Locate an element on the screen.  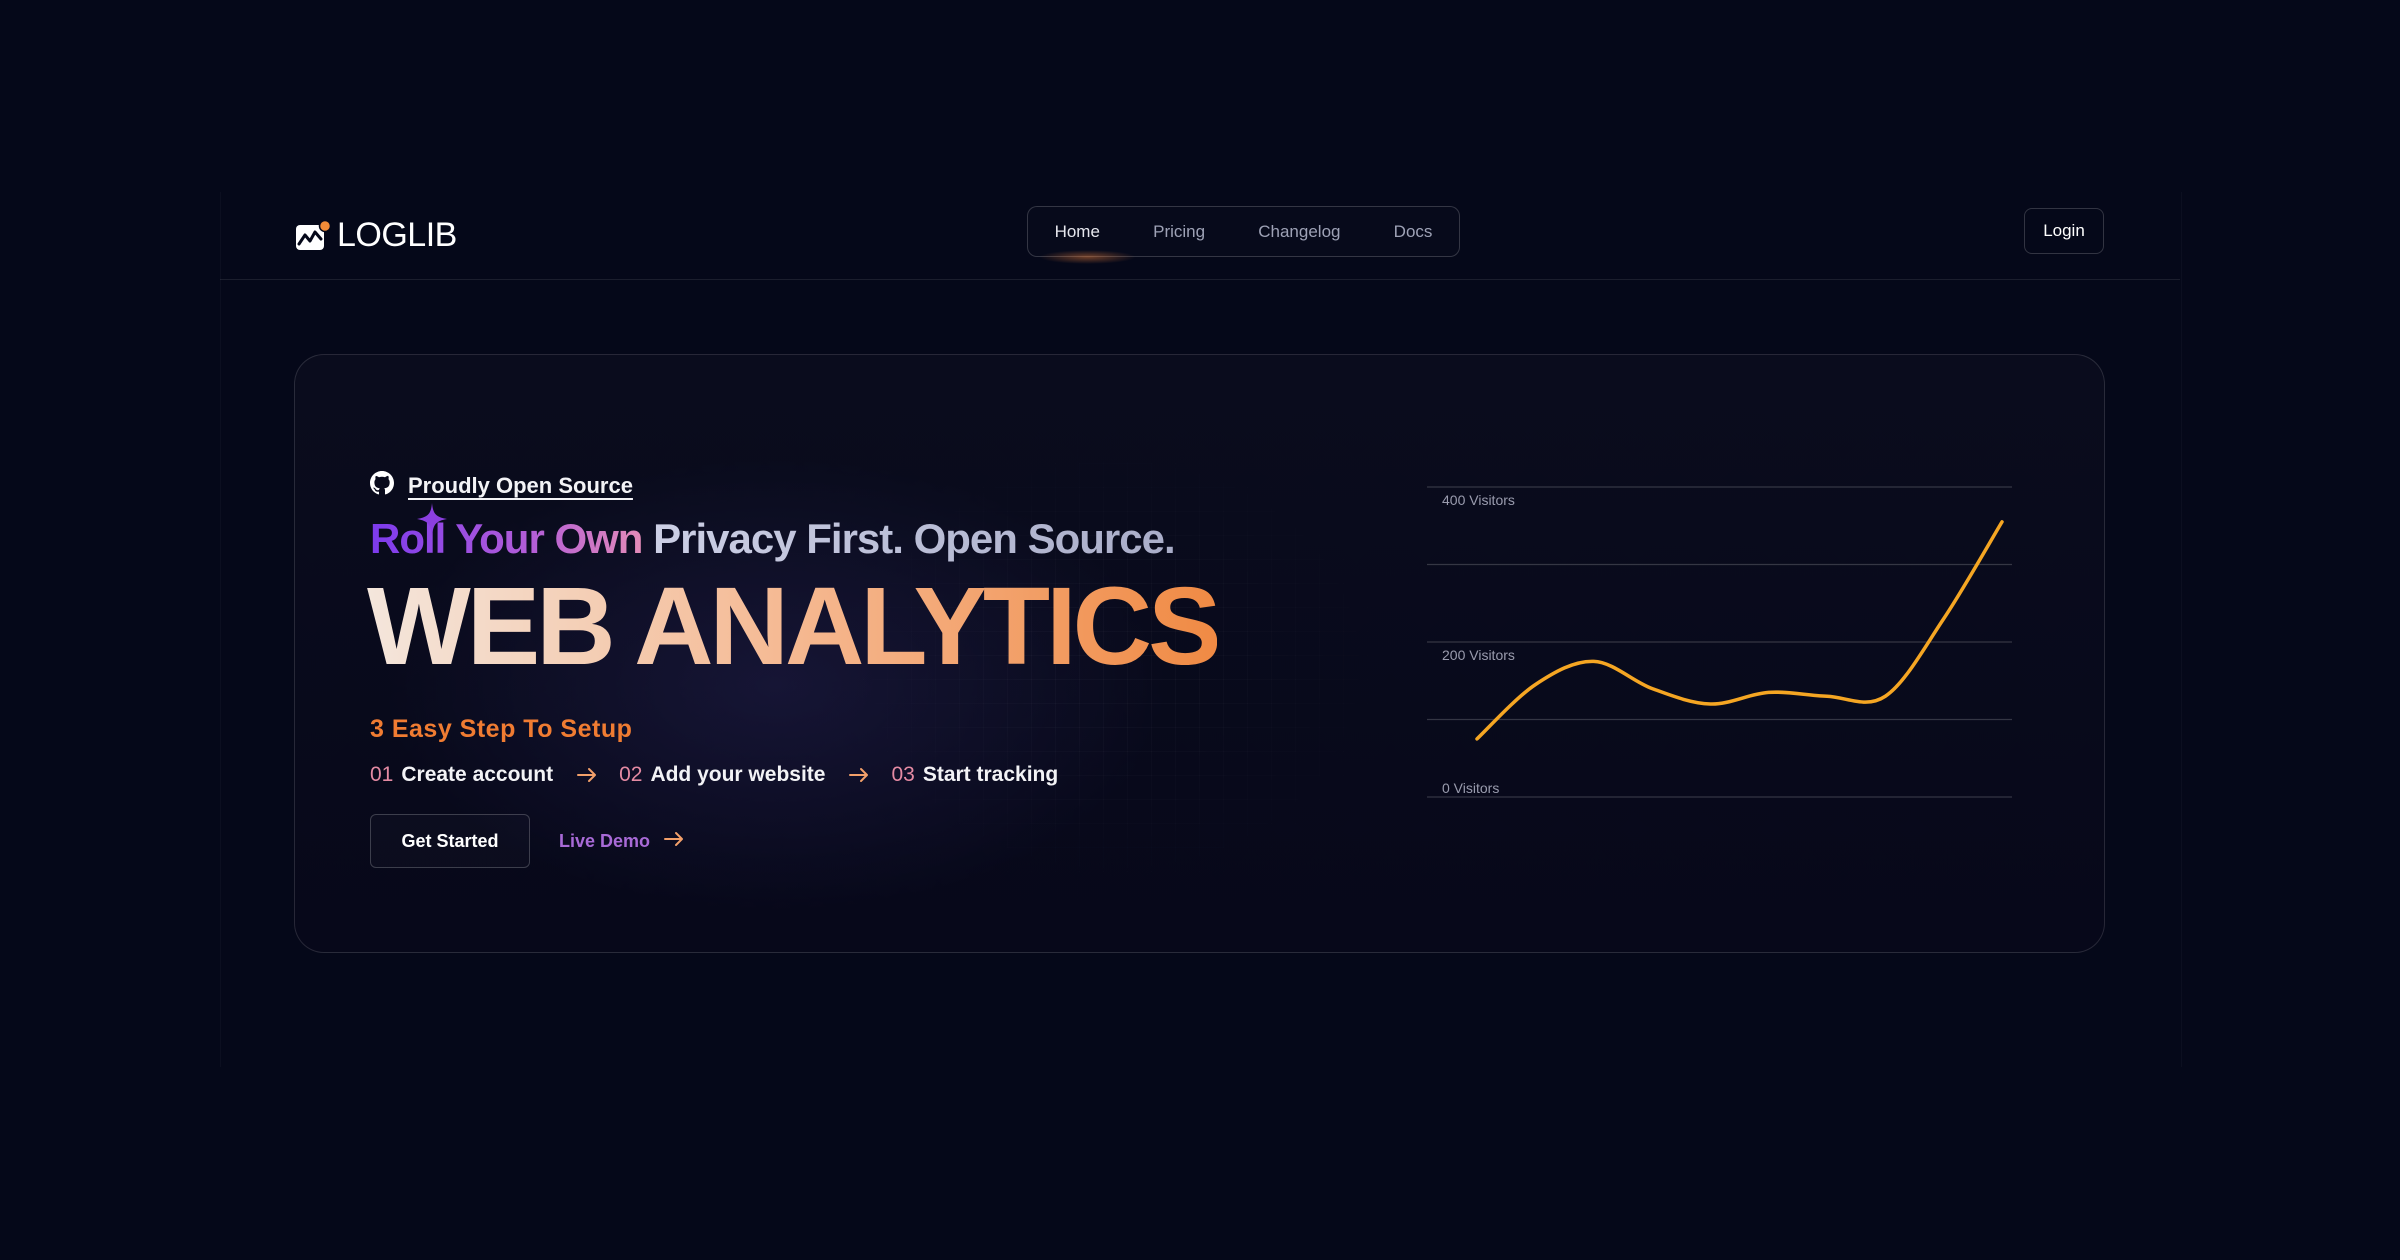
logo: LOGLIB is located at coordinates (376, 235).